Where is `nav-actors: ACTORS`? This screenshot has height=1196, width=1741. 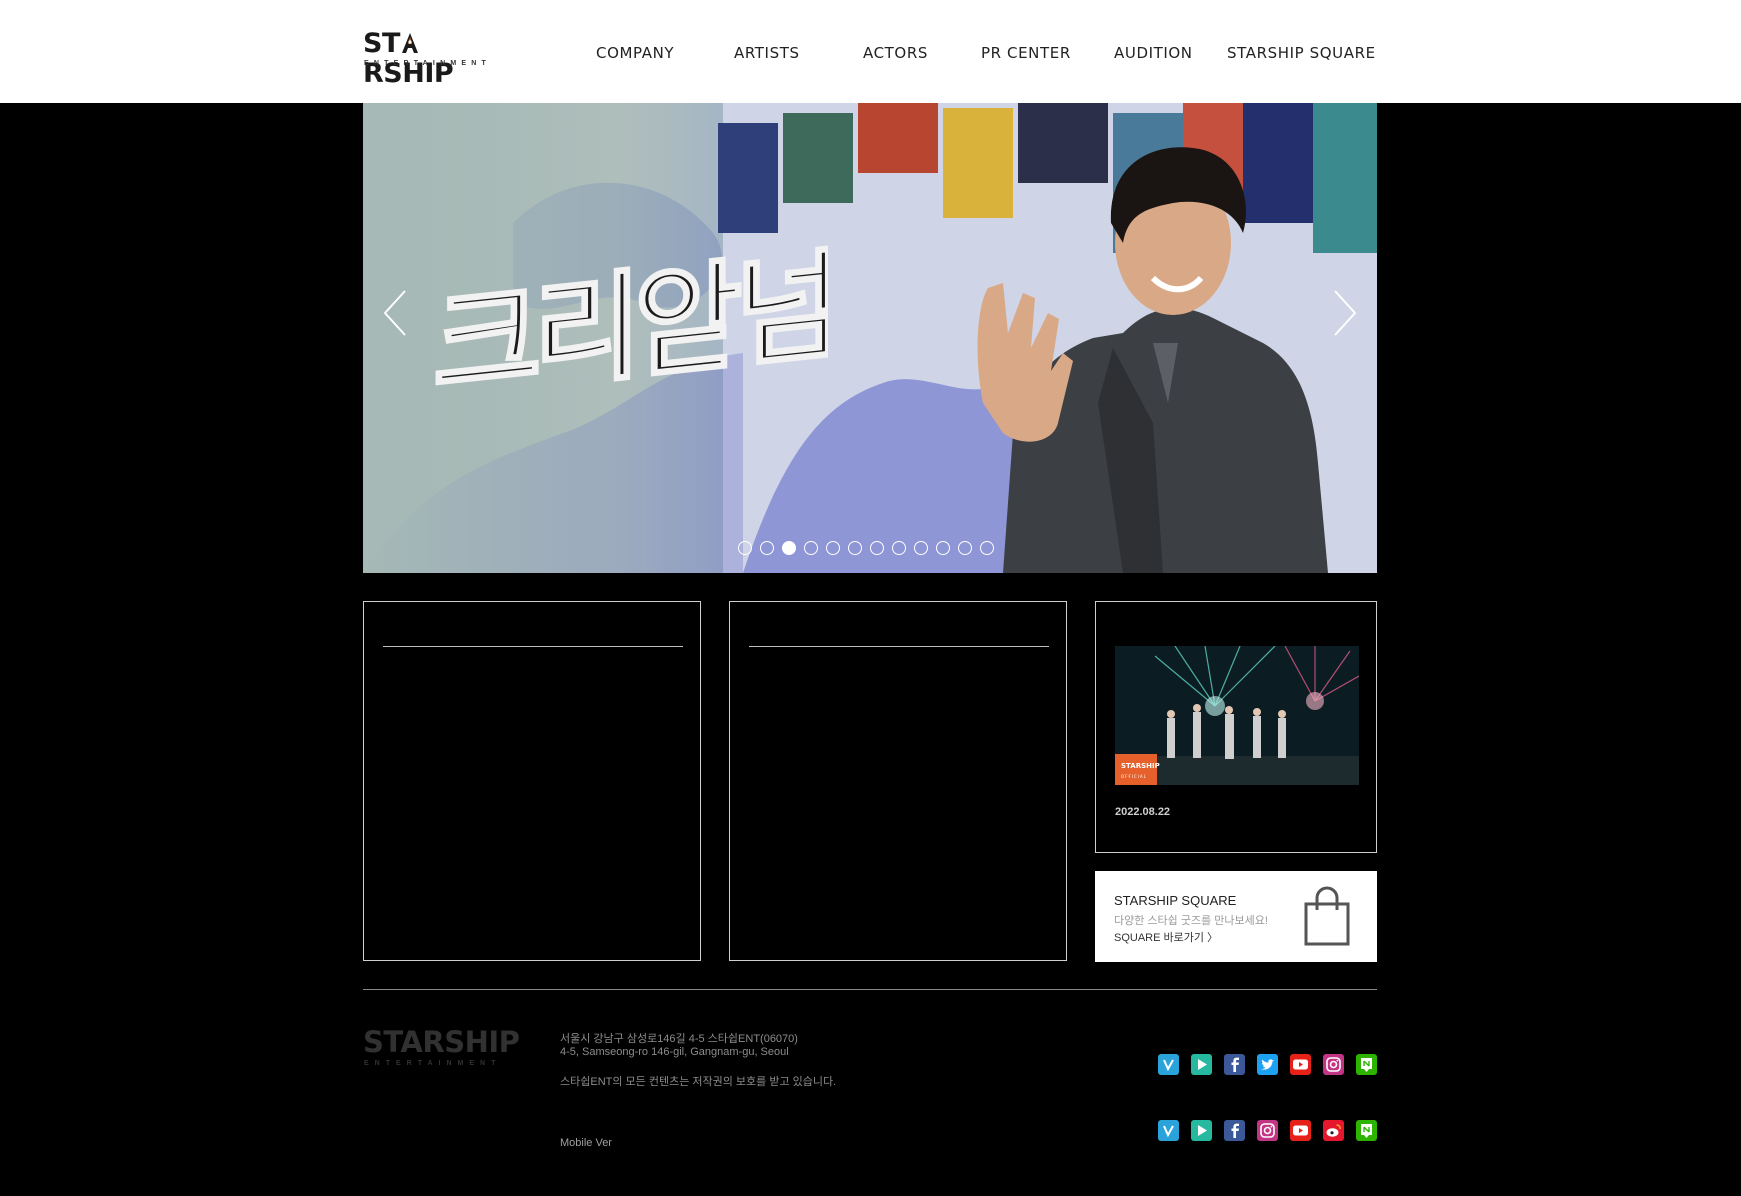 nav-actors: ACTORS is located at coordinates (895, 53).